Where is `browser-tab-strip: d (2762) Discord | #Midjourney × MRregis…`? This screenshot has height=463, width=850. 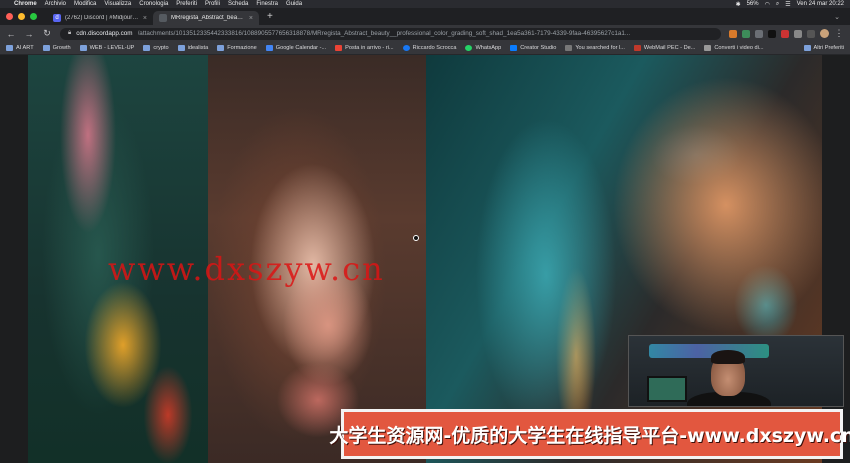 browser-tab-strip: d (2762) Discord | #Midjourney × MRregis… is located at coordinates (425, 16).